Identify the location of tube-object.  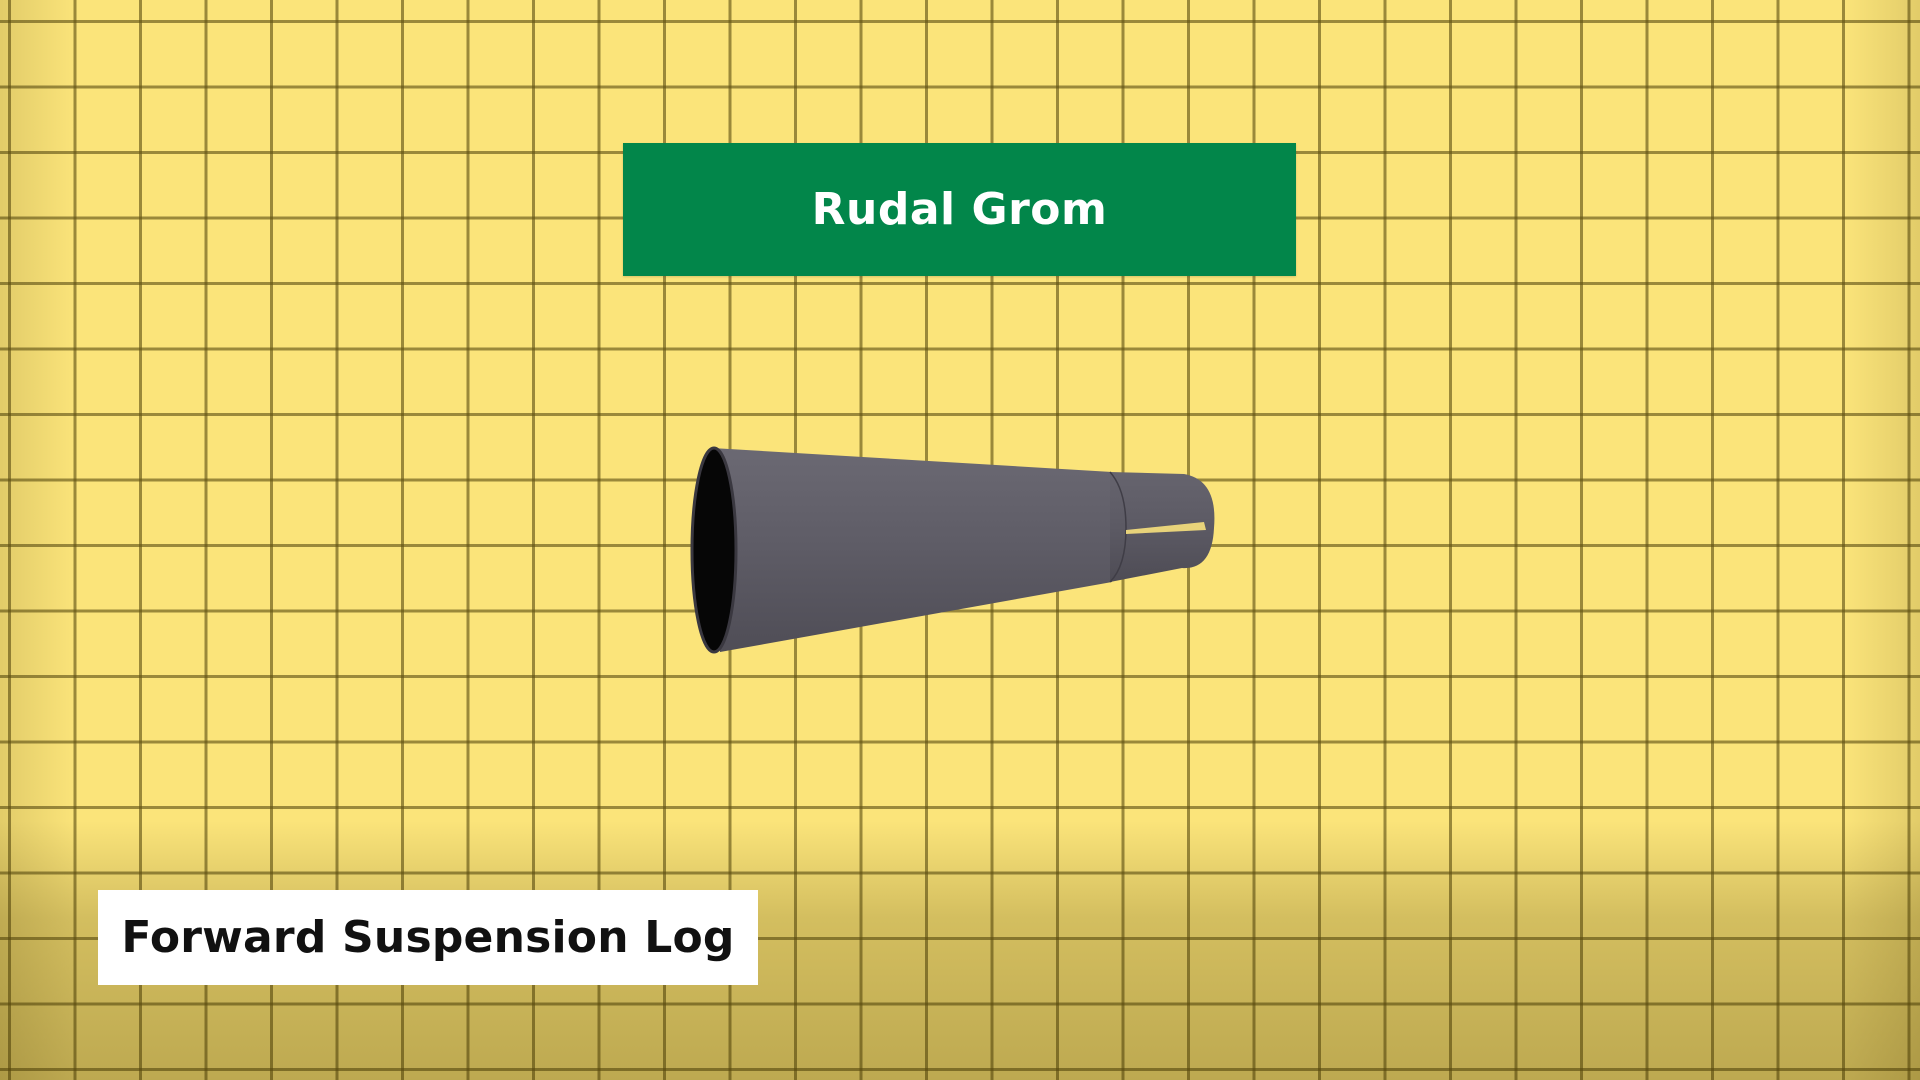
(960, 550).